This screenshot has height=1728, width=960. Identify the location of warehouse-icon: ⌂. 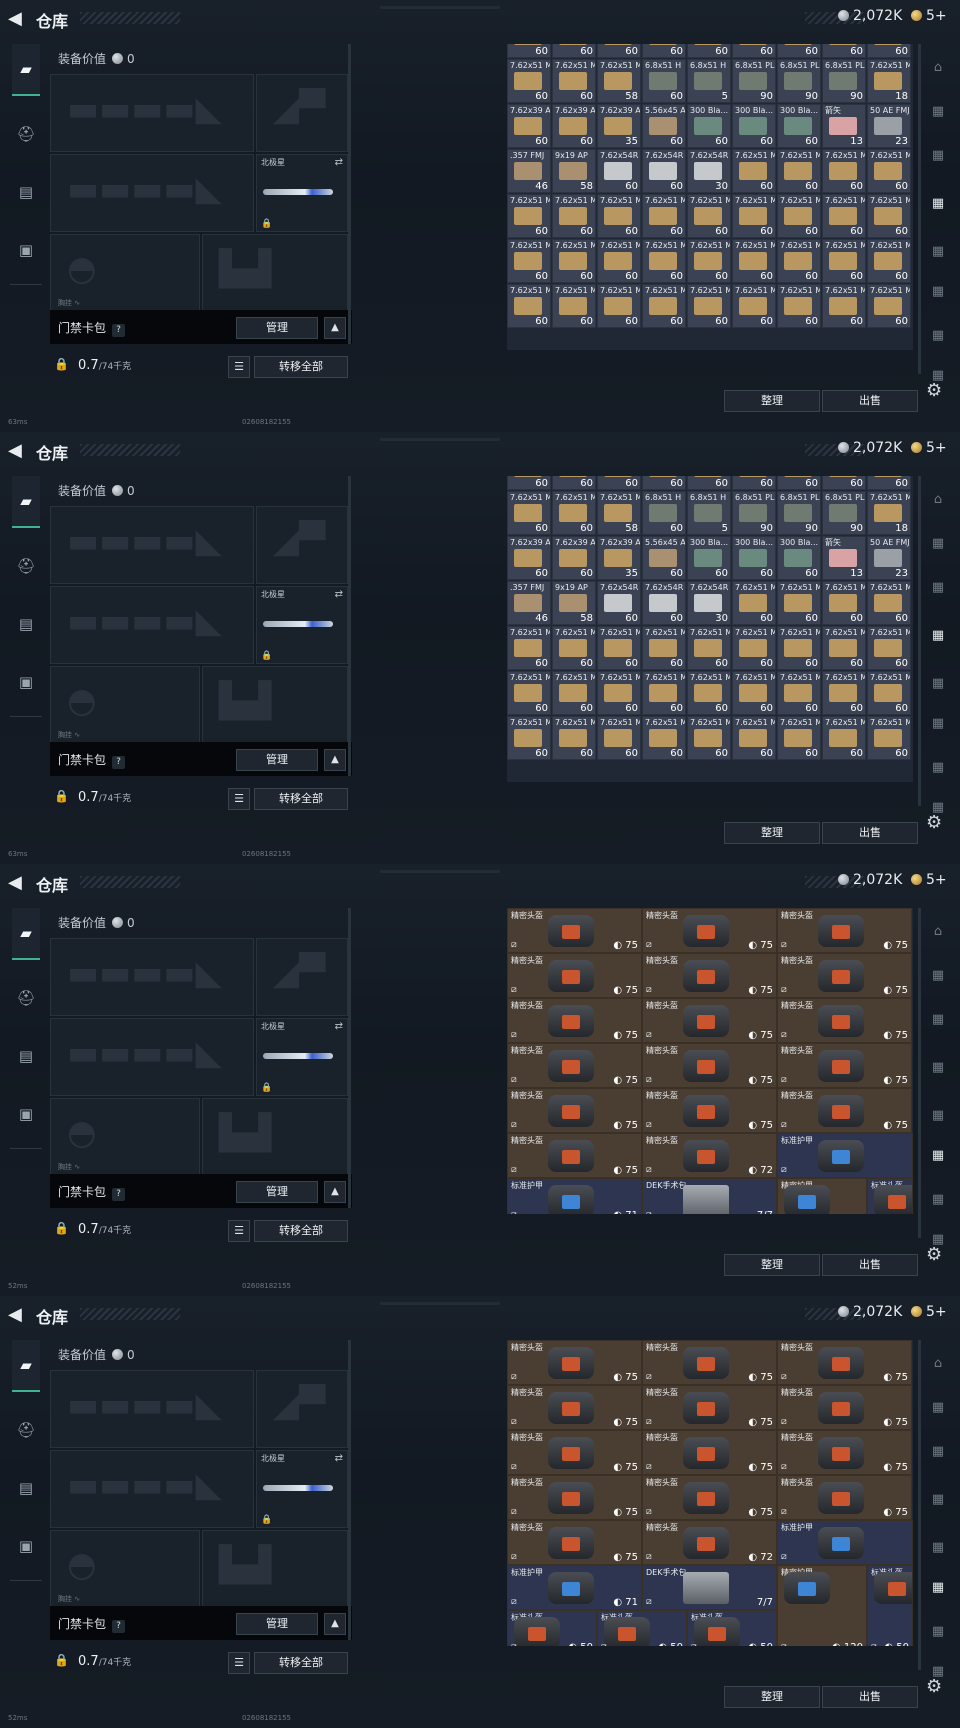
(938, 932).